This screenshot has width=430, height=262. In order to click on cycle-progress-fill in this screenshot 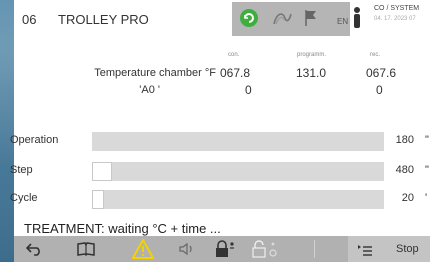, I will do `click(98, 199)`.